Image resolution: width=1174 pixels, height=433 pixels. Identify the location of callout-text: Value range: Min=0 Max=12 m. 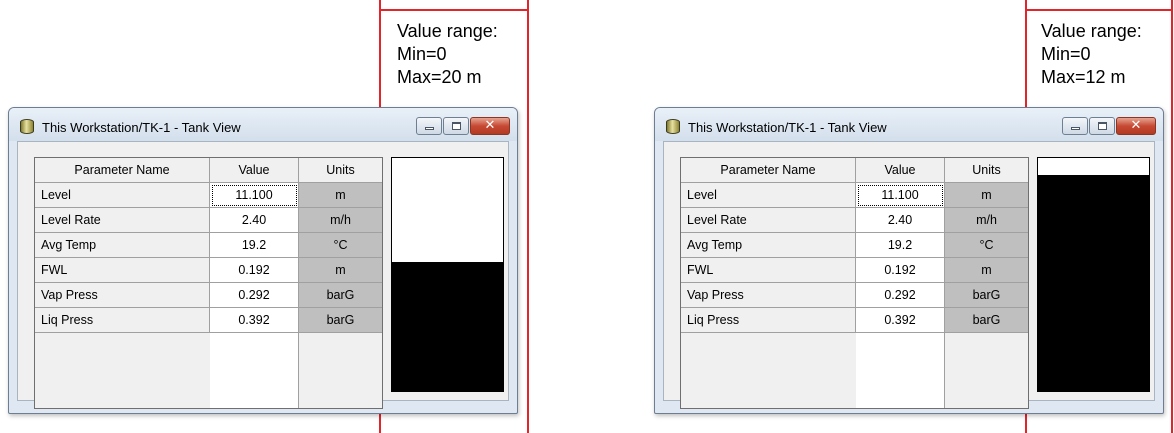
(1091, 54).